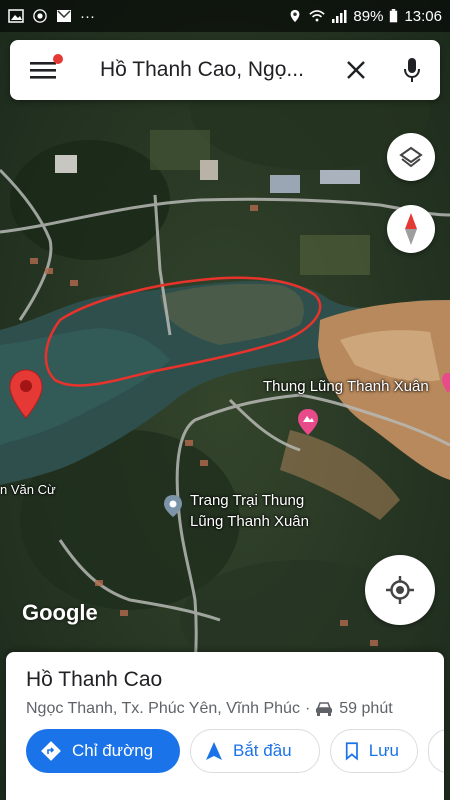 The image size is (450, 800). I want to click on notification-dot, so click(58, 59).